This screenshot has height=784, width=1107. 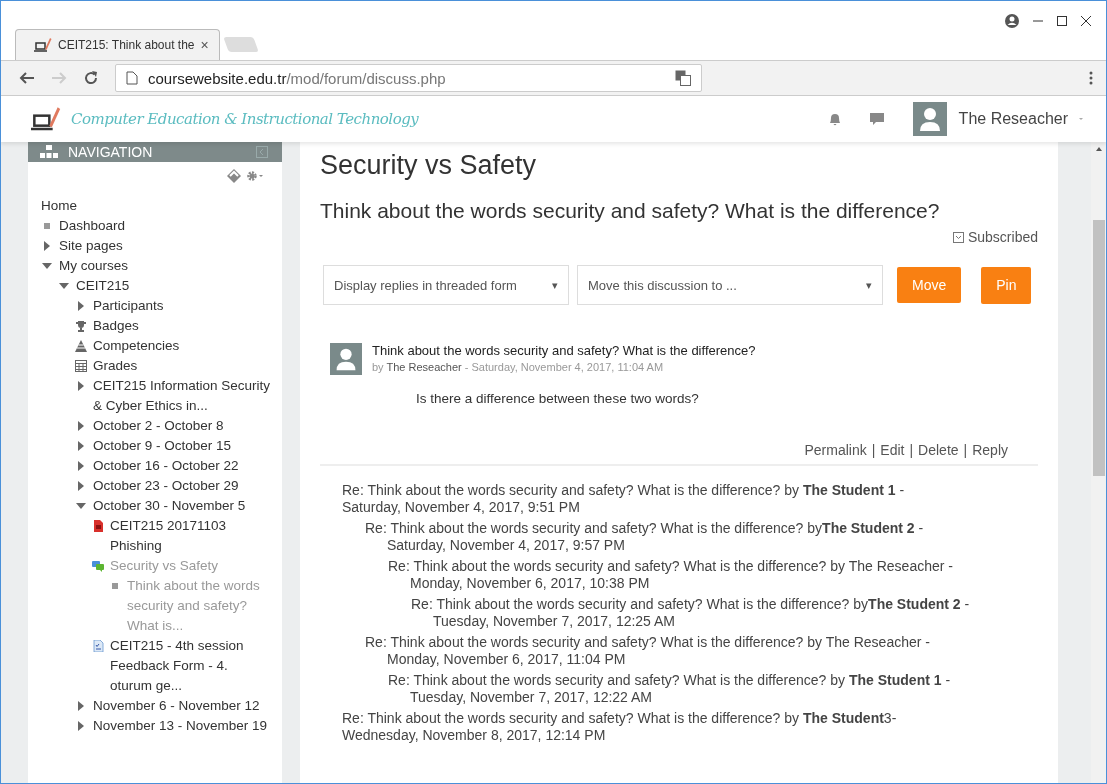 What do you see at coordinates (530, 583) in the screenshot?
I see `reply-date: Monday, November 6, 2017, 10:38 PM` at bounding box center [530, 583].